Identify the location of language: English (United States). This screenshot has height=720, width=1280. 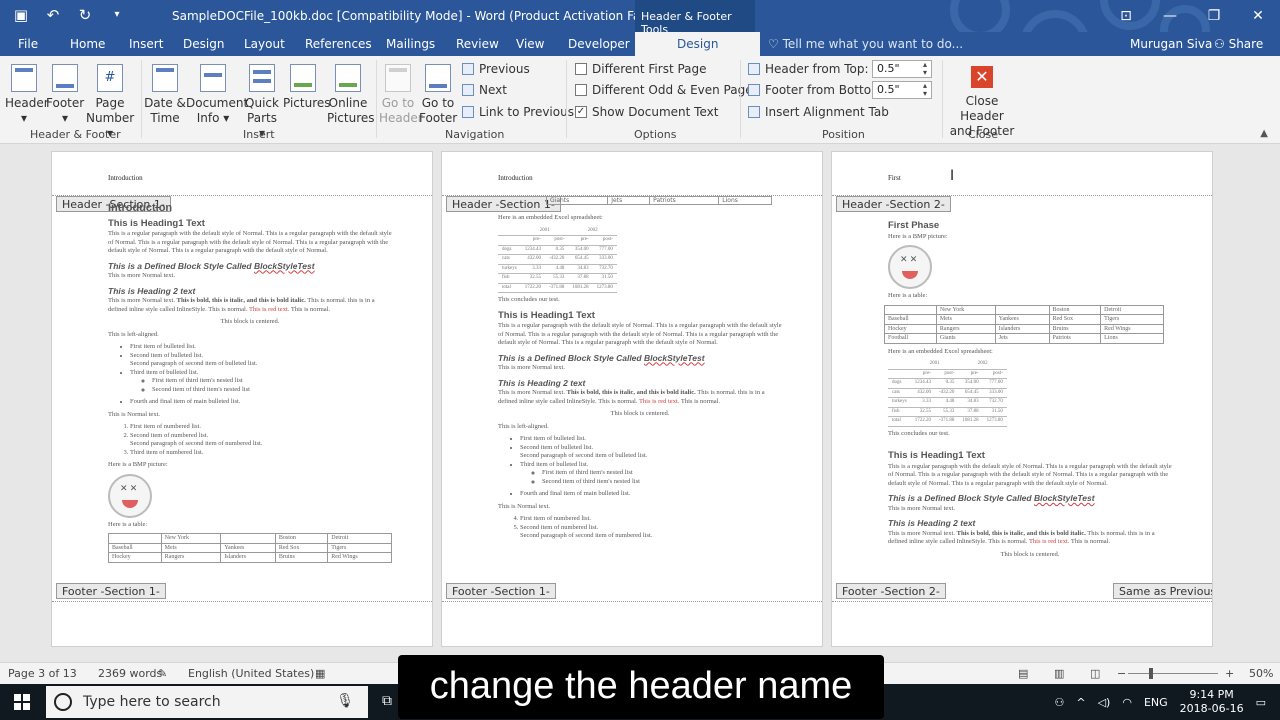
(251, 673).